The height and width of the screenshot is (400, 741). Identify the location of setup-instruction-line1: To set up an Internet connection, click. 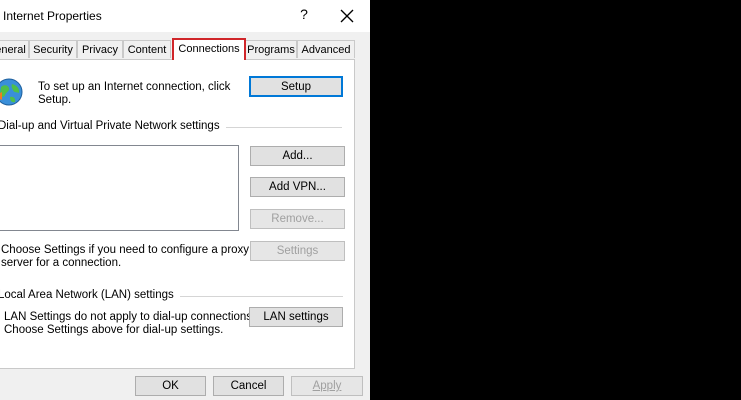
(134, 87).